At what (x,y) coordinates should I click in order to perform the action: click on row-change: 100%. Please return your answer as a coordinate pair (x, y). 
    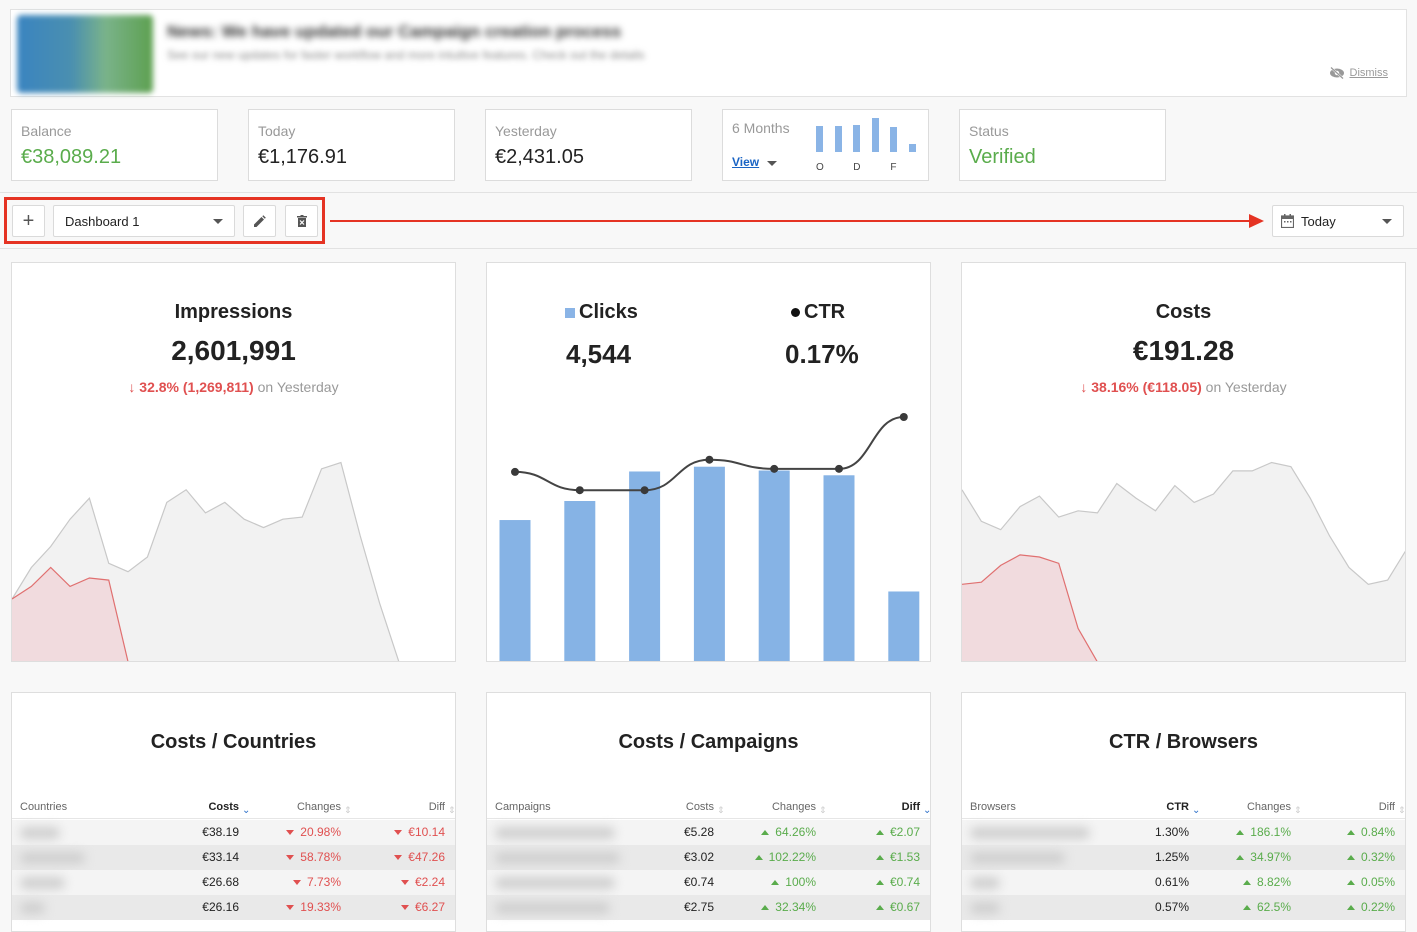
    Looking at the image, I should click on (793, 882).